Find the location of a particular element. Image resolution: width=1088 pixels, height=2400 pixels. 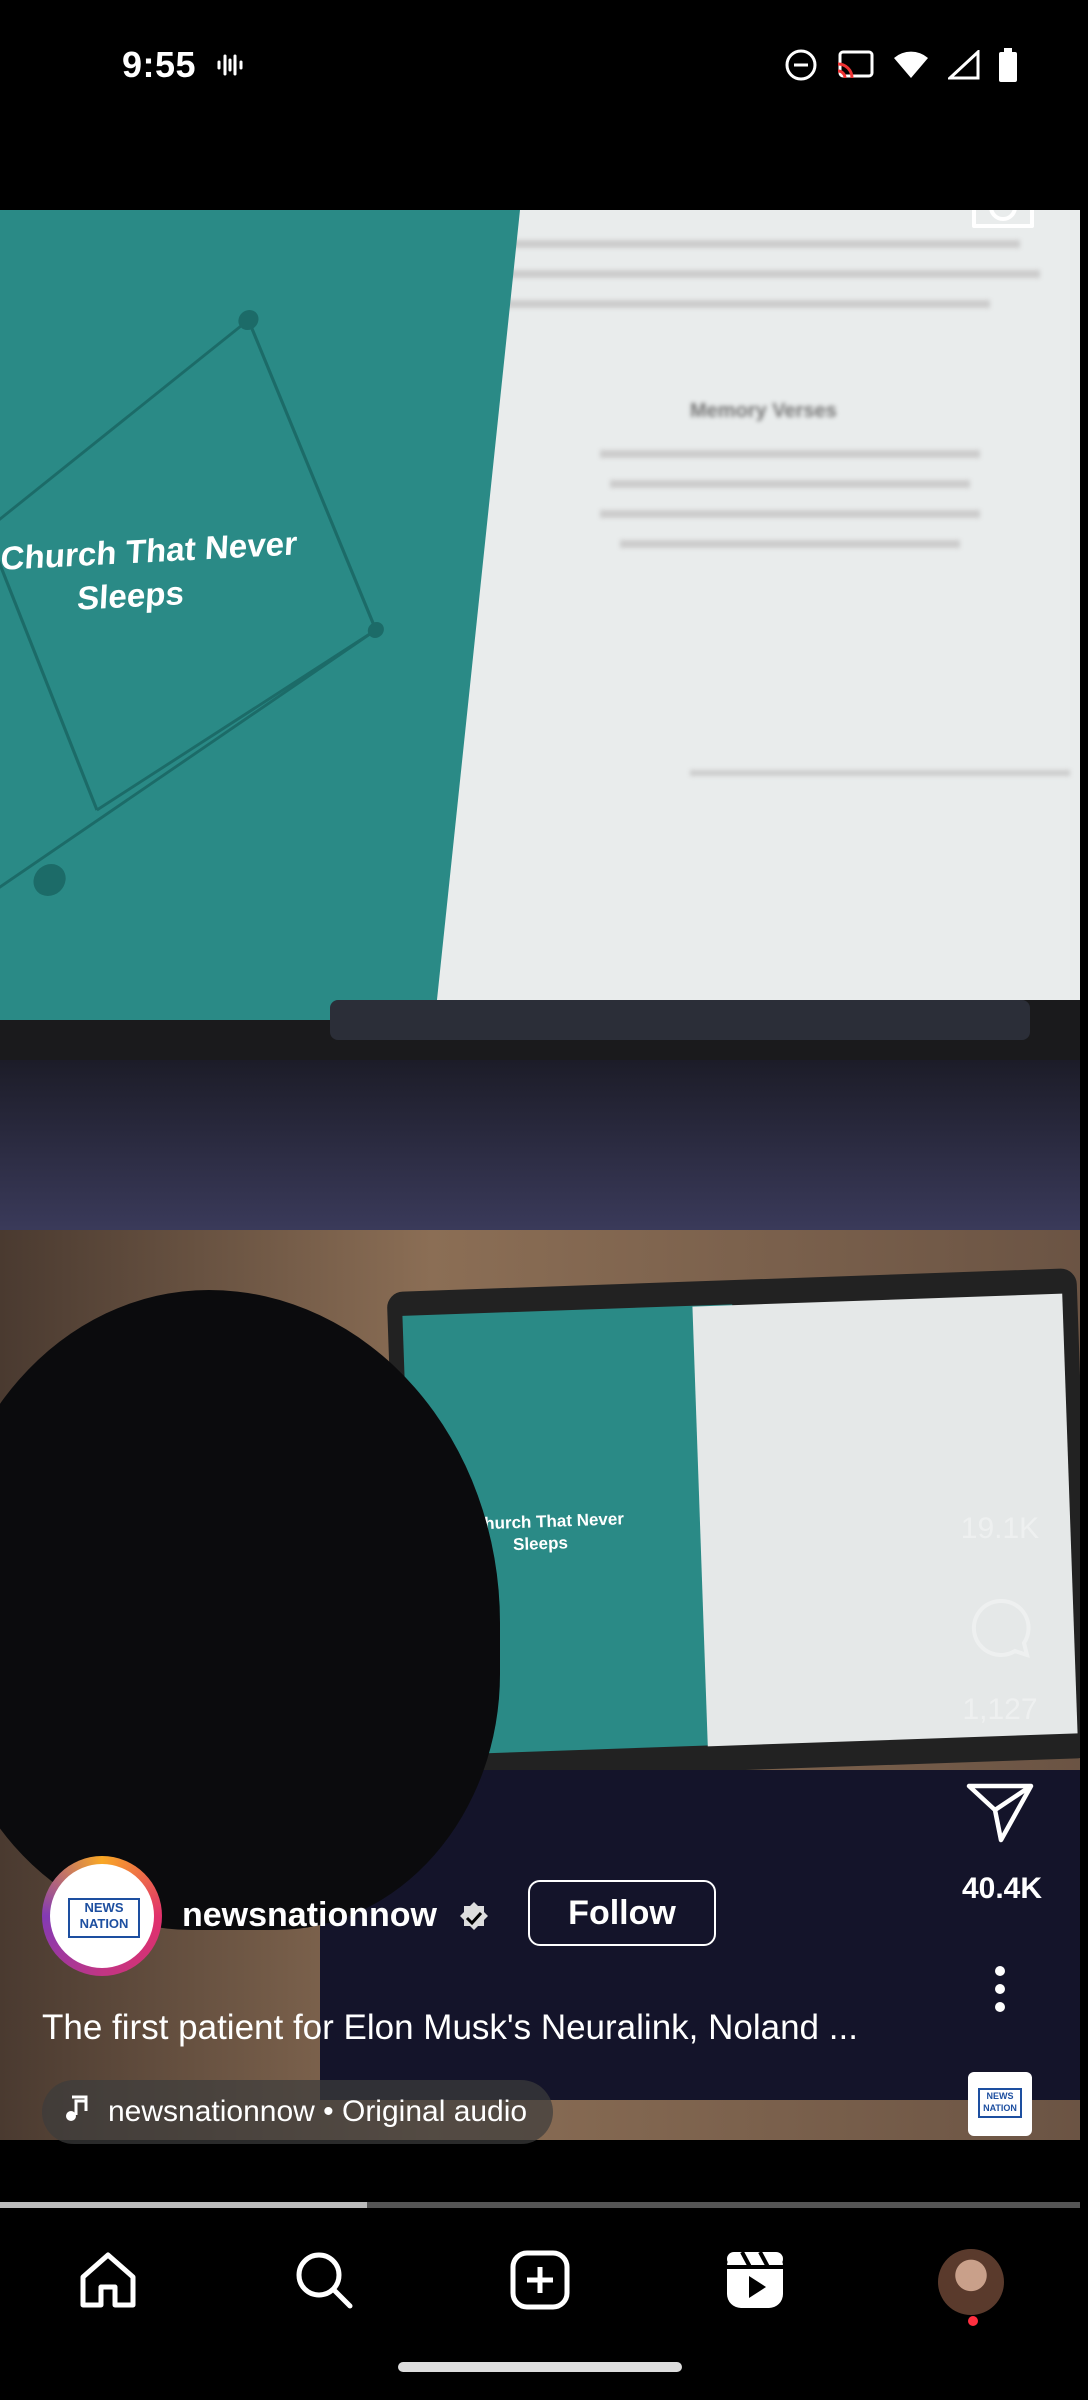

nav-create is located at coordinates (540, 2282).